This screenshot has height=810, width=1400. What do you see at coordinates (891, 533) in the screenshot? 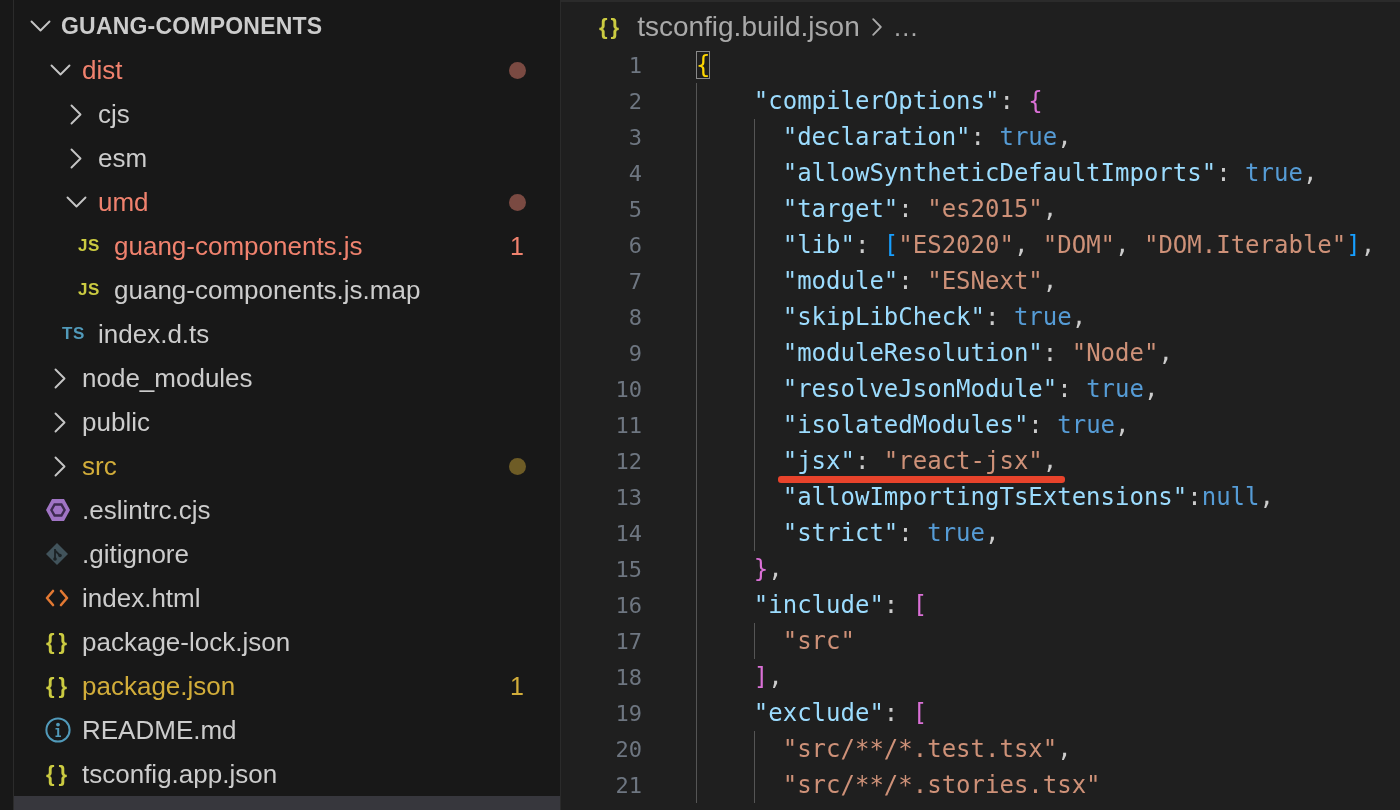
I see `code-line: "strict": true,` at bounding box center [891, 533].